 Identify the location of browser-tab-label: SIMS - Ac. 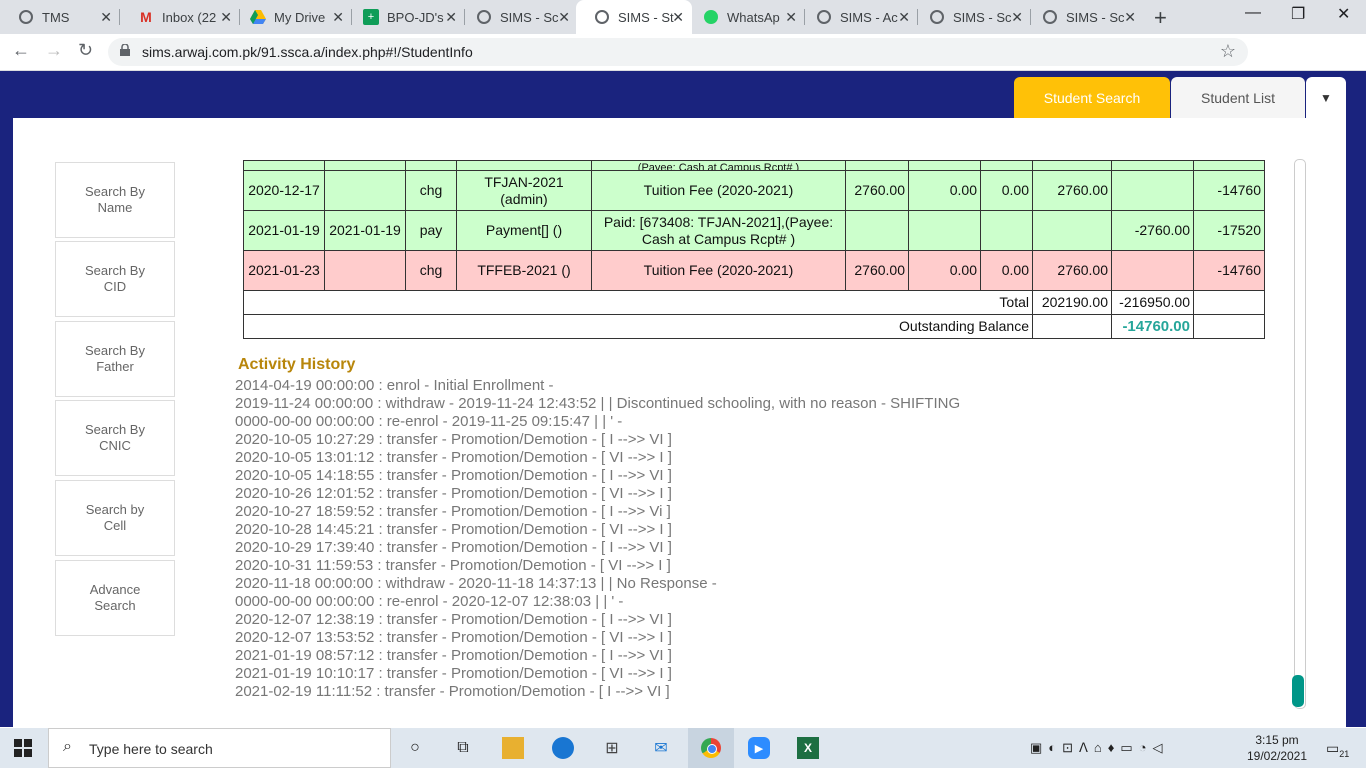
(869, 17).